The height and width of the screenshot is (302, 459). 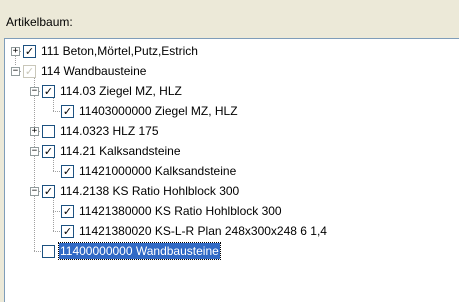 I want to click on tree-node: − ✓ 114.2138 KS Ratio Hohlblock 300, so click(x=230, y=191).